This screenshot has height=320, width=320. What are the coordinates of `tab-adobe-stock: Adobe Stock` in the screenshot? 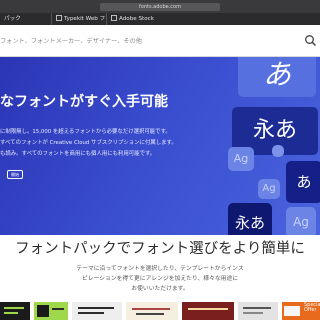 It's located at (140, 19).